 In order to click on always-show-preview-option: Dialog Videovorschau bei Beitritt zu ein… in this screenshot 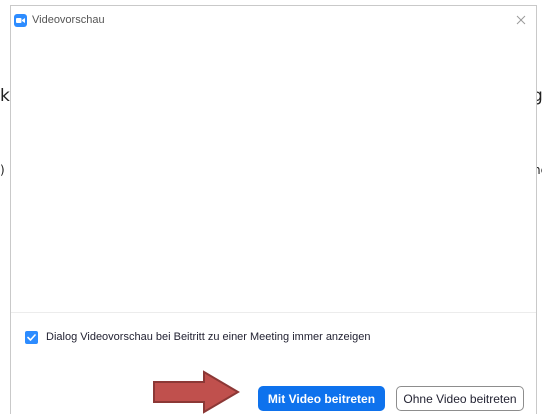, I will do `click(197, 337)`.